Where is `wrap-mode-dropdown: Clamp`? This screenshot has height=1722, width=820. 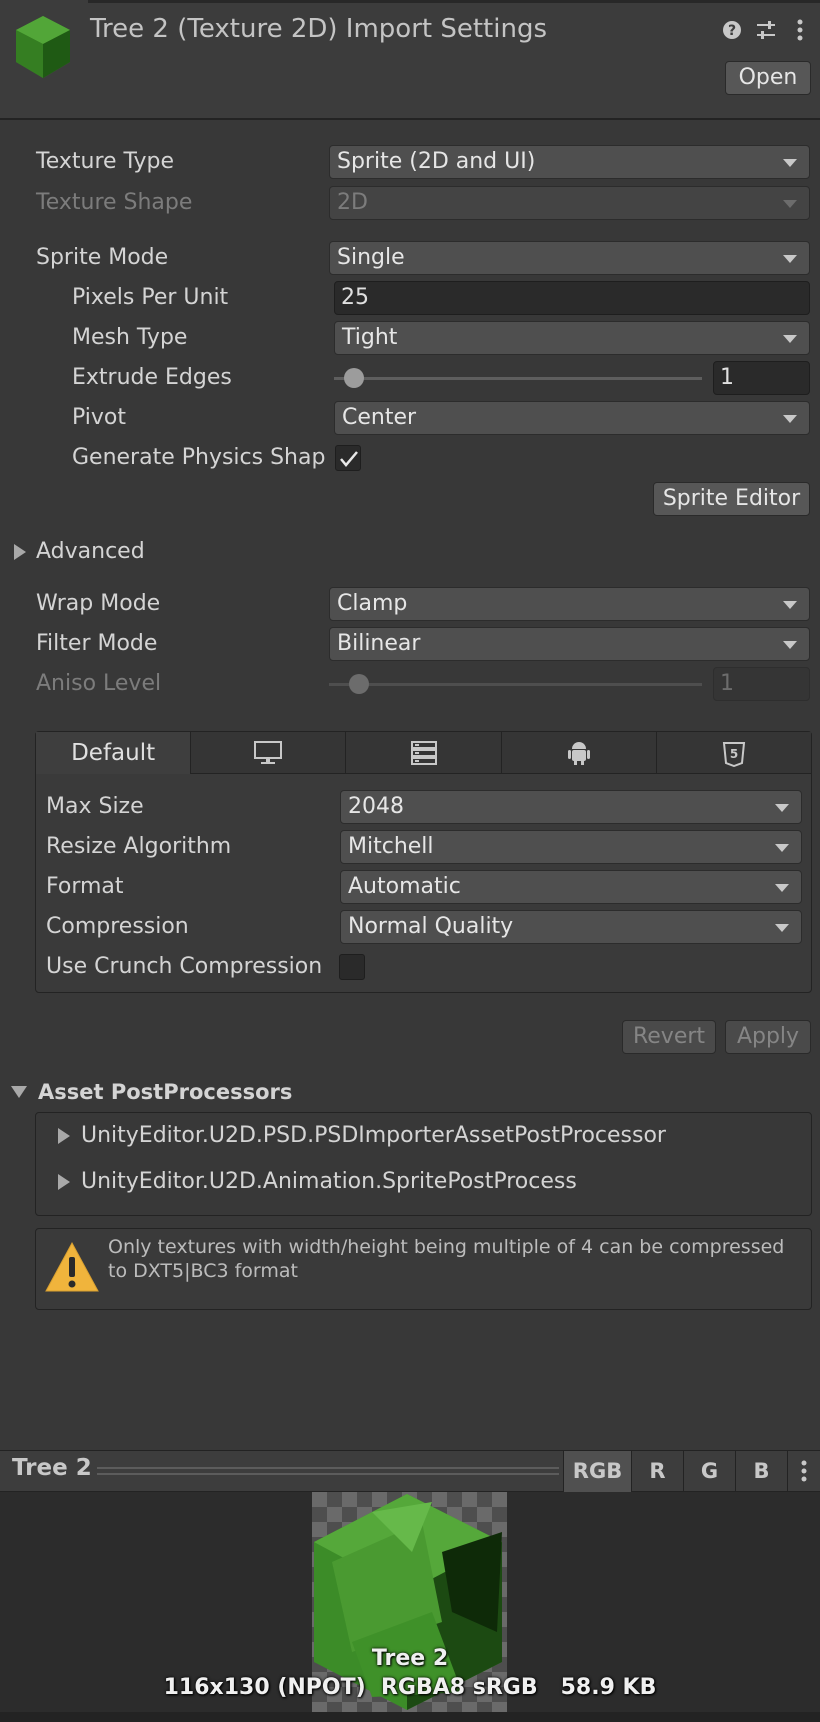
wrap-mode-dropdown: Clamp is located at coordinates (569, 604).